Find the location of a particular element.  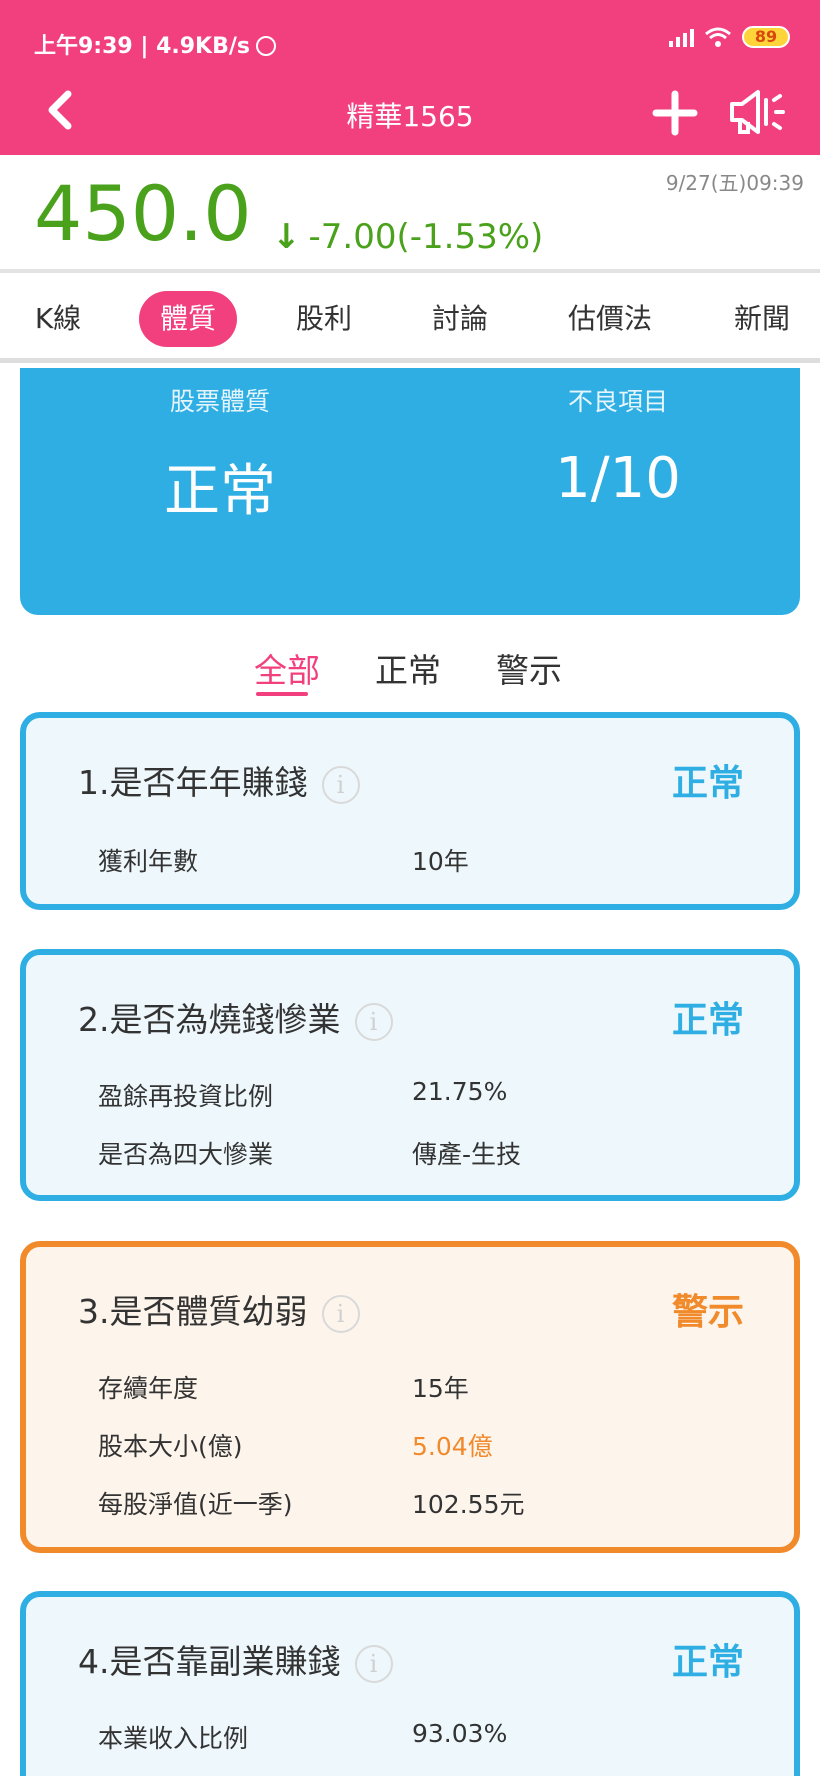

tab-news: 新聞 is located at coordinates (762, 319).